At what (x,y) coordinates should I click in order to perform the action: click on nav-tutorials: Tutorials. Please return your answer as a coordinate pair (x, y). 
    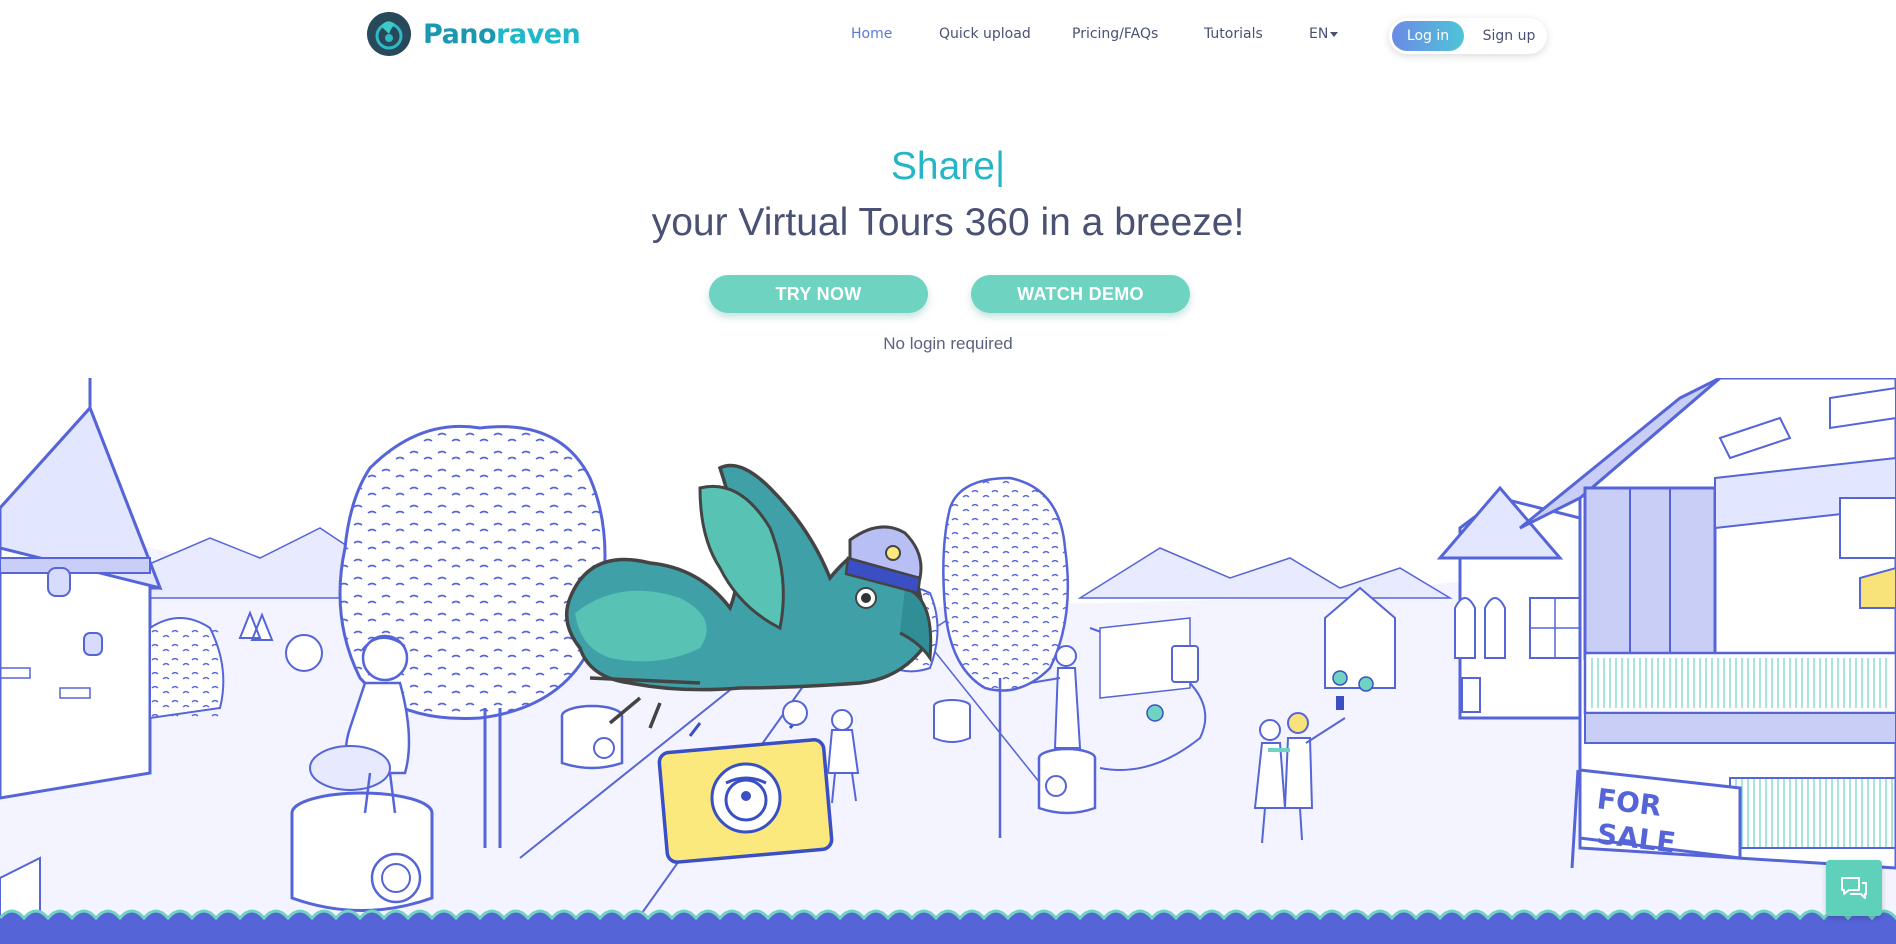
    Looking at the image, I should click on (1233, 34).